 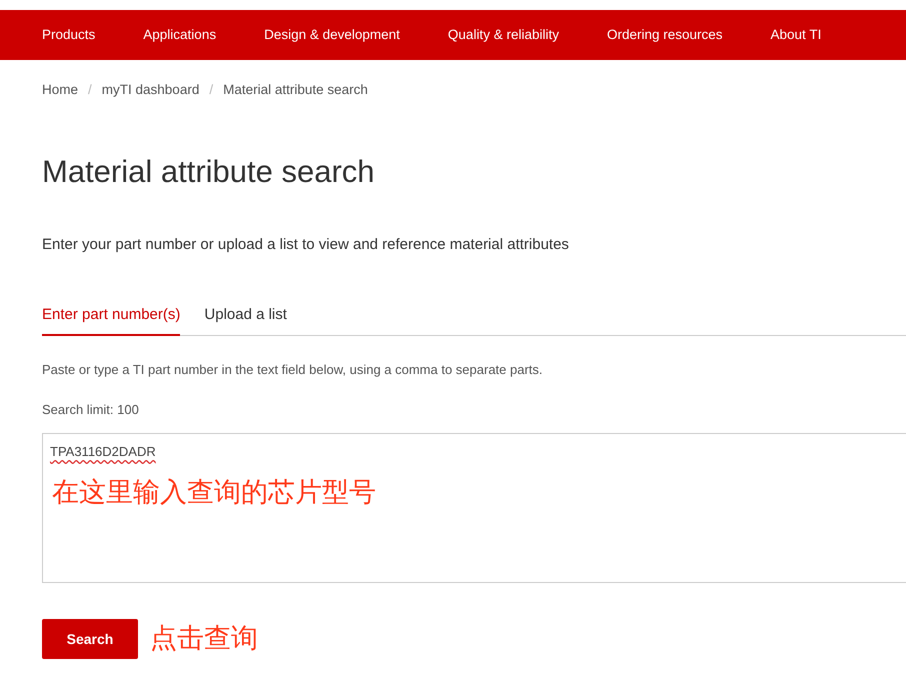 I want to click on nav-link: Design & development, so click(x=332, y=35).